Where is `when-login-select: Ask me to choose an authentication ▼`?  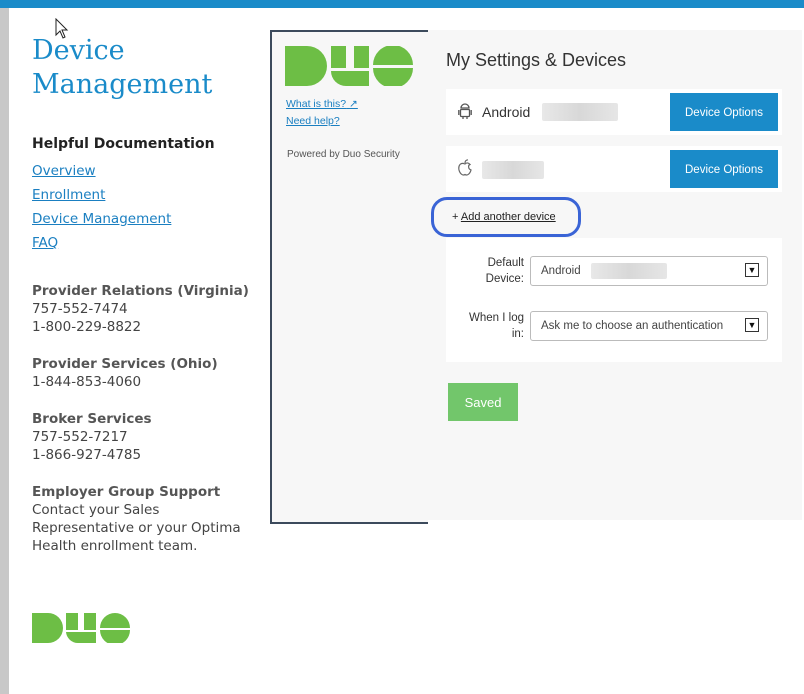
when-login-select: Ask me to choose an authentication ▼ is located at coordinates (649, 326).